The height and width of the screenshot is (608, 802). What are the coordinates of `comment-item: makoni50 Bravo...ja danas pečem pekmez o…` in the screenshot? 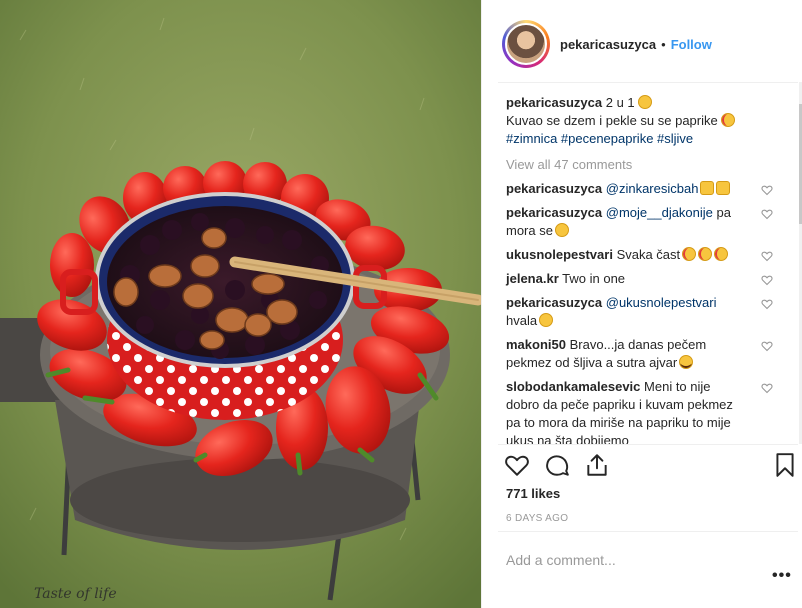 It's located at (651, 354).